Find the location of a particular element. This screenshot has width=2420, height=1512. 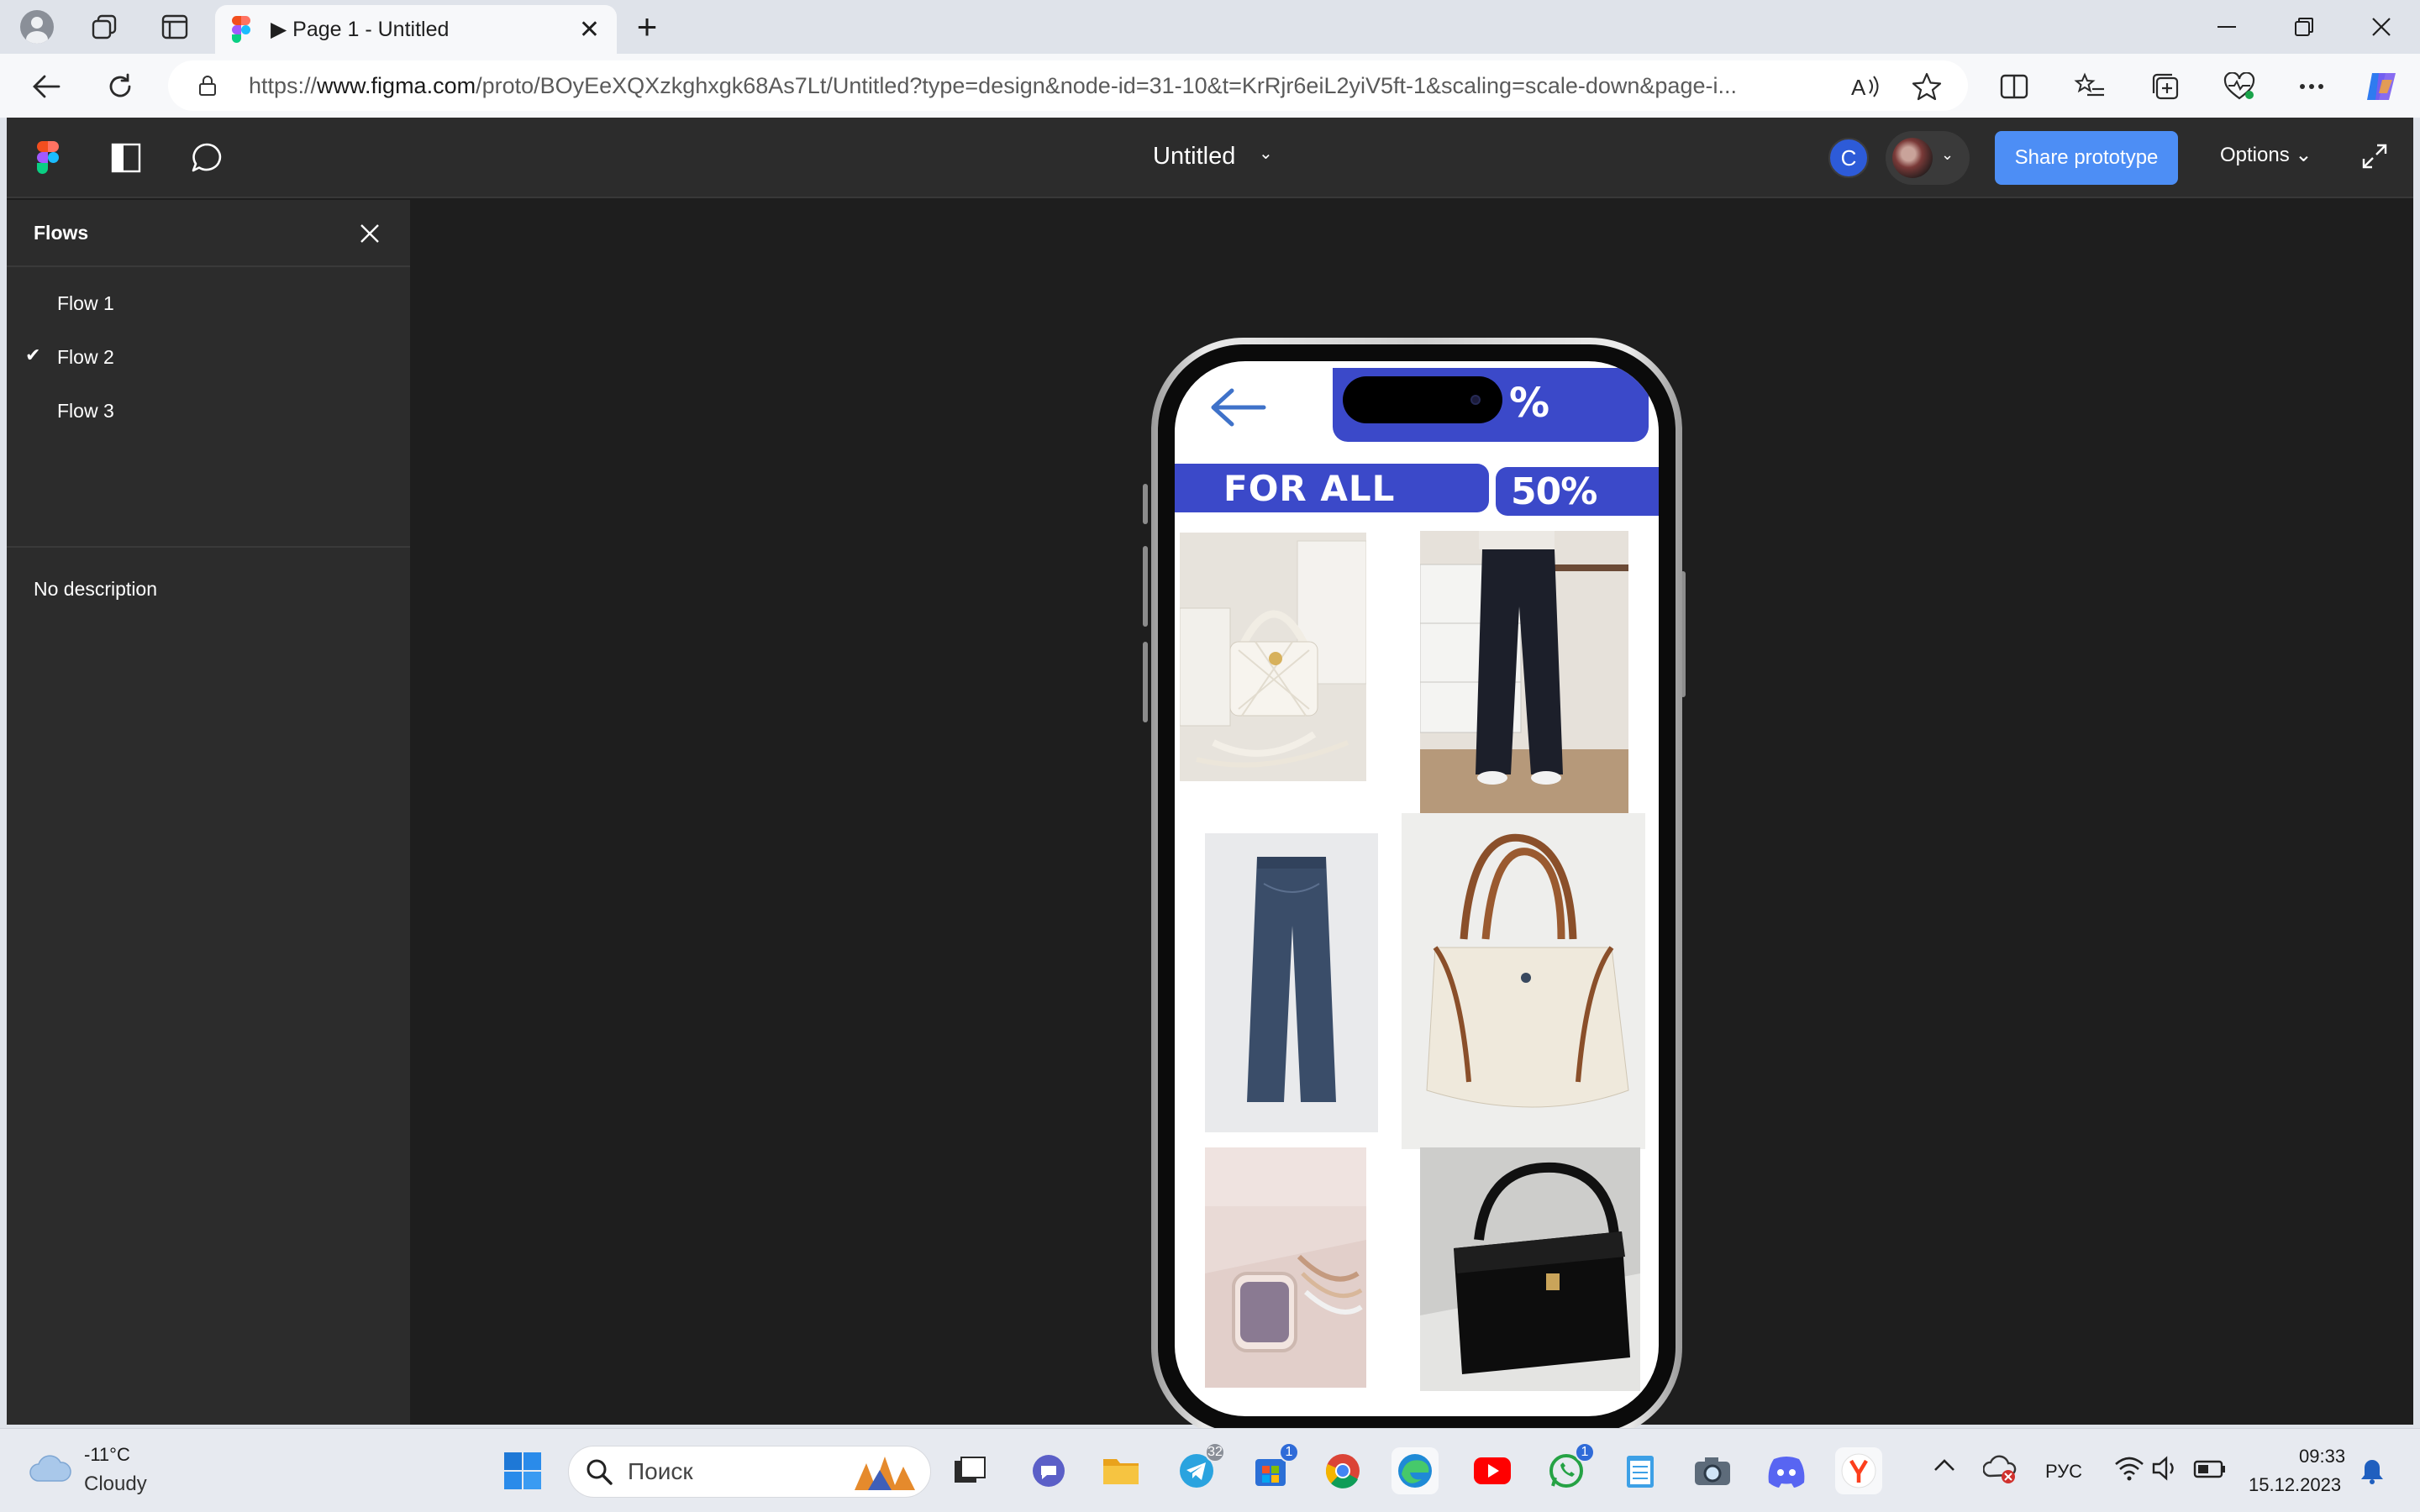

prototype-screen: % FOR ALL 50% is located at coordinates (1417, 888).